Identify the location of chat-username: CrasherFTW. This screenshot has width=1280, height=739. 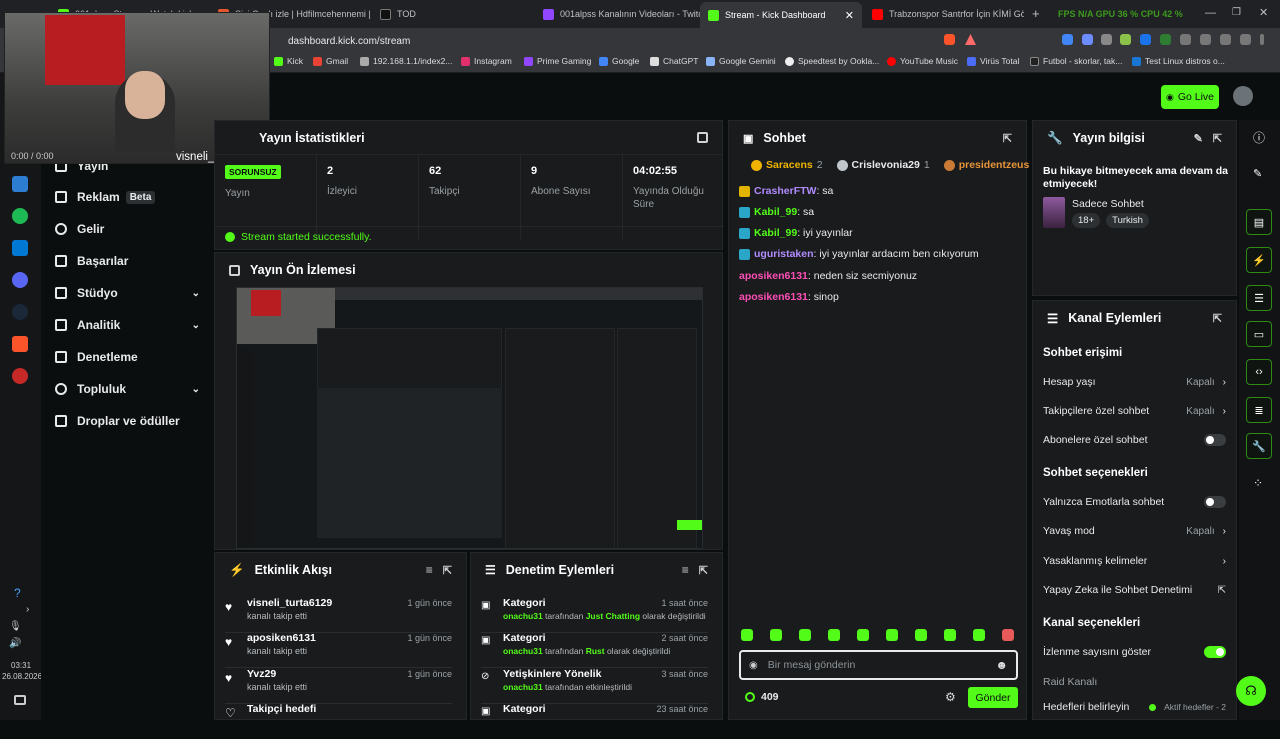
(785, 191).